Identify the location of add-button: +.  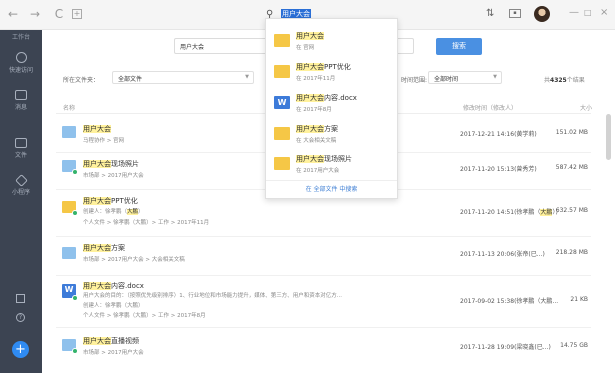
(20, 349).